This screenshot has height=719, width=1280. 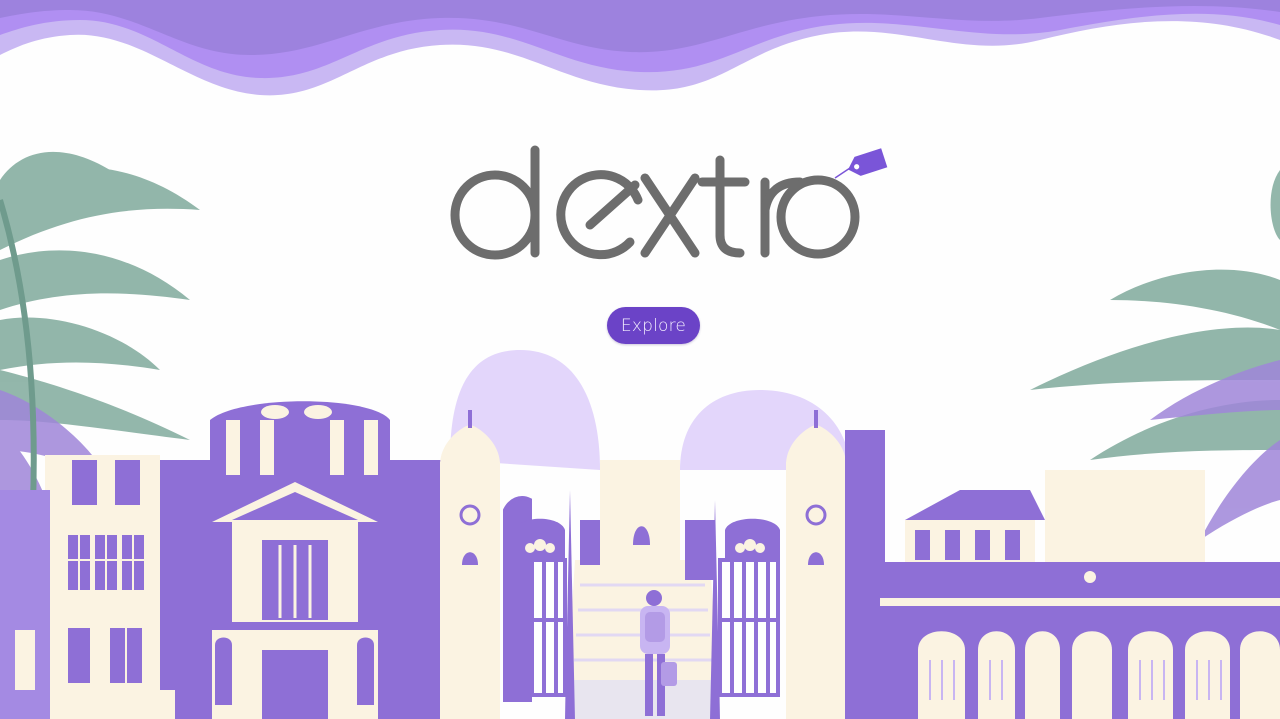 I want to click on dextro-logo, so click(x=669, y=202).